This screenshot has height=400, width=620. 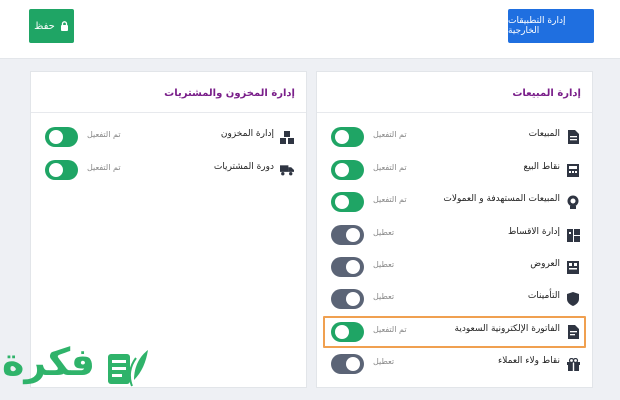 What do you see at coordinates (287, 137) in the screenshot?
I see `boxes-icon` at bounding box center [287, 137].